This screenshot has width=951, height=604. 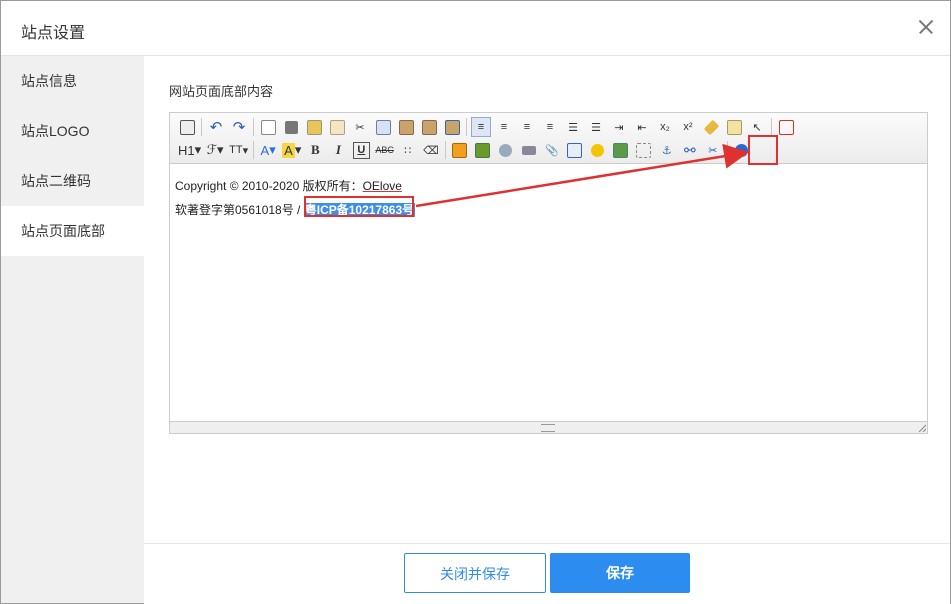 I want to click on align-center-icon: ≡, so click(x=504, y=127).